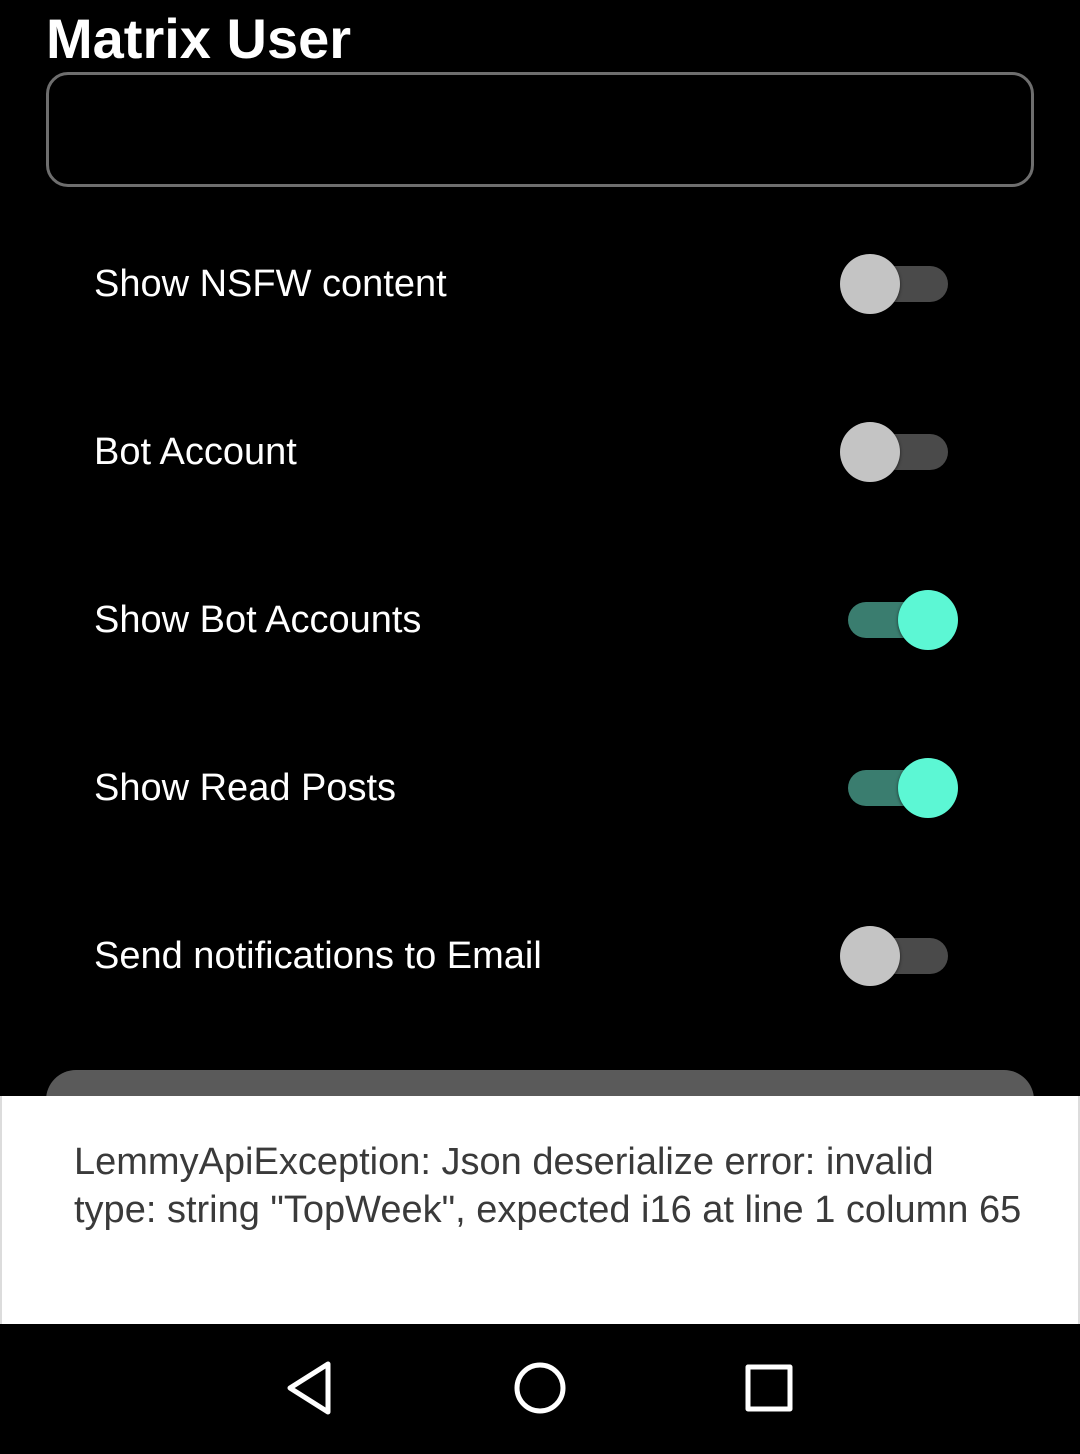 This screenshot has width=1080, height=1454. Describe the element at coordinates (199, 38) in the screenshot. I see `matrix-user-label: Matrix User` at that location.